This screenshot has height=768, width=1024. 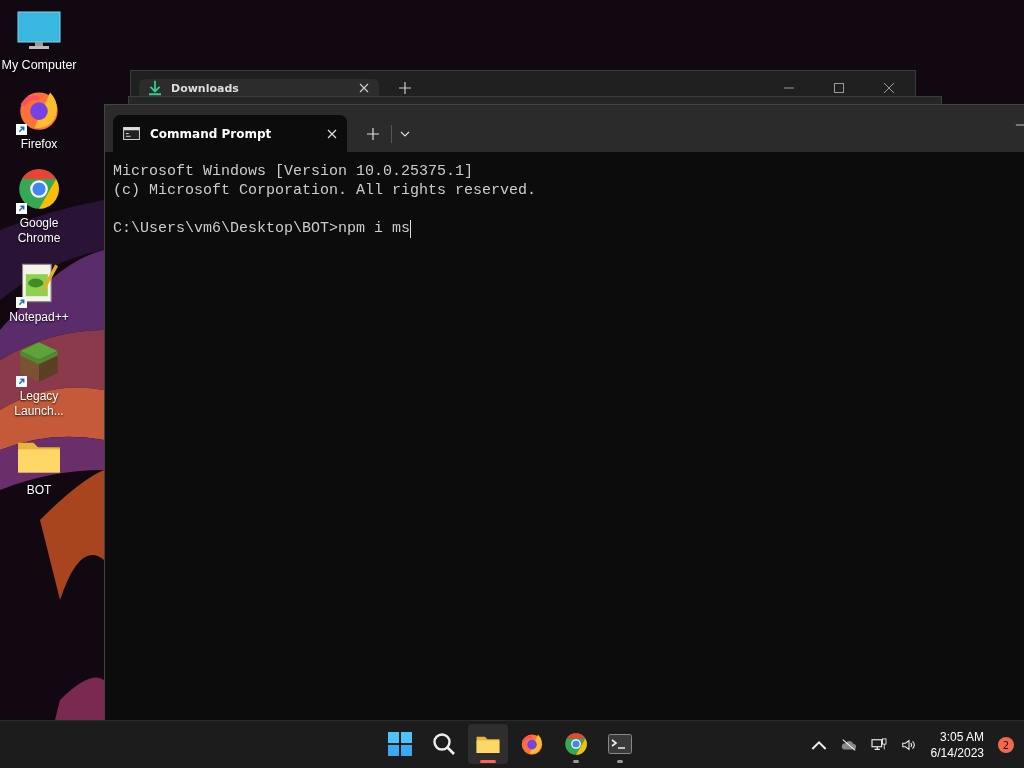 I want to click on text-cursor, so click(x=411, y=228).